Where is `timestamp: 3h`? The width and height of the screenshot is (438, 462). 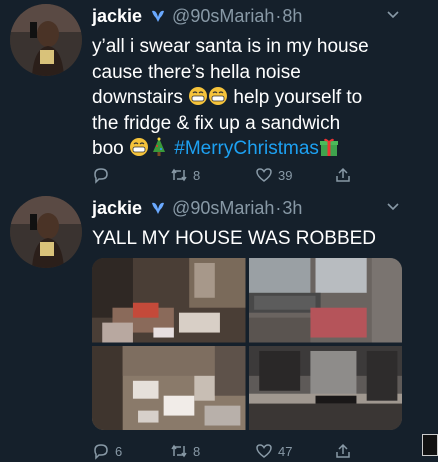
timestamp: 3h is located at coordinates (292, 208).